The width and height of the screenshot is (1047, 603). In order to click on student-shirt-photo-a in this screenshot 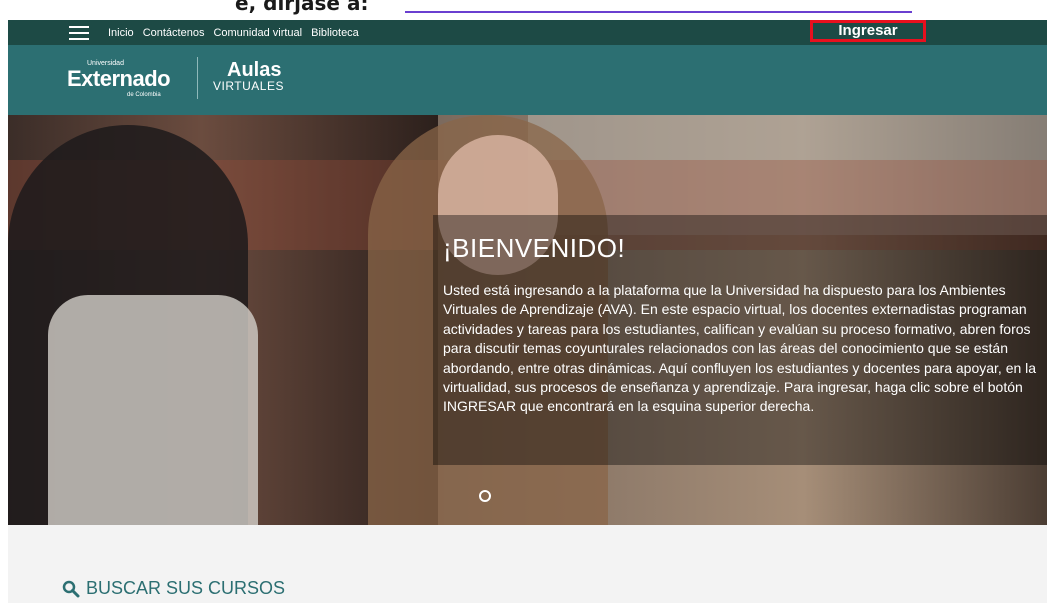, I will do `click(153, 410)`.